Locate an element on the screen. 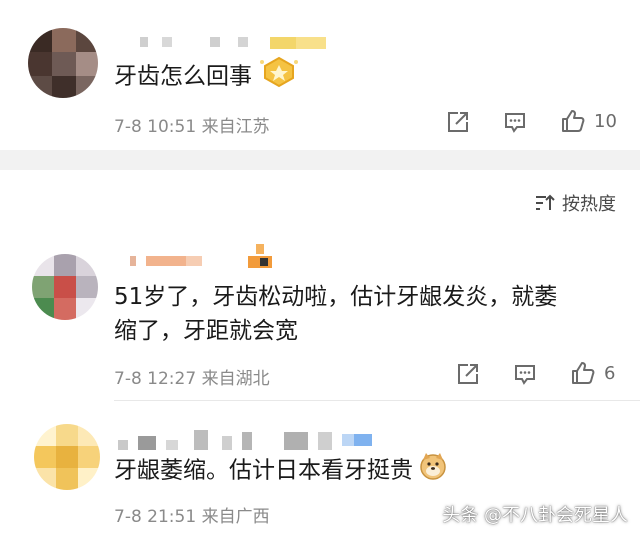 The width and height of the screenshot is (640, 535). sort-icon is located at coordinates (545, 202).